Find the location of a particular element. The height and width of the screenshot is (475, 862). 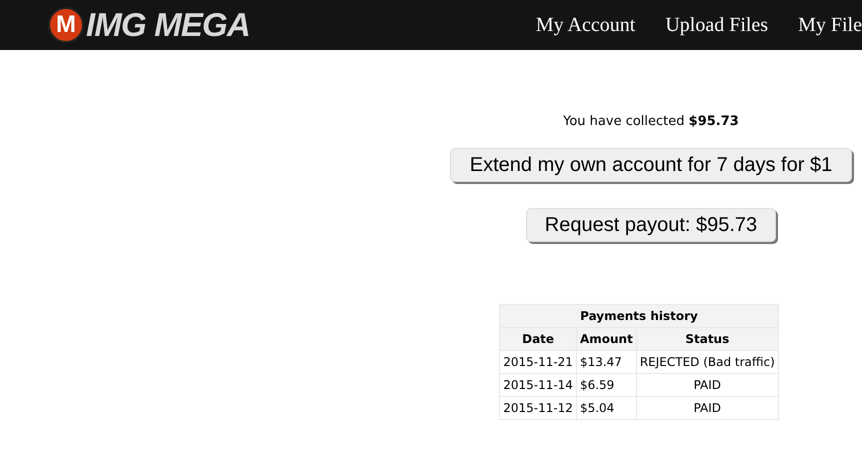

logo-mark: M is located at coordinates (66, 25).